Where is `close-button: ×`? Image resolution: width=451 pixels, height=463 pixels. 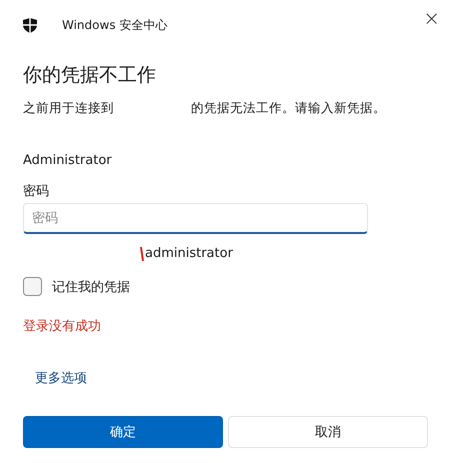
close-button: × is located at coordinates (431, 18).